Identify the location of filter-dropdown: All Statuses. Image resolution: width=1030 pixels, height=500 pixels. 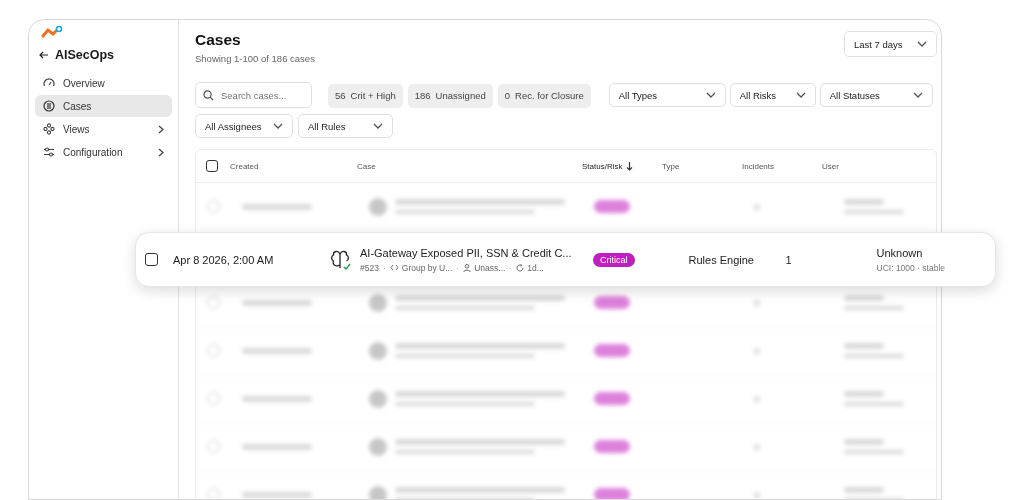
(876, 95).